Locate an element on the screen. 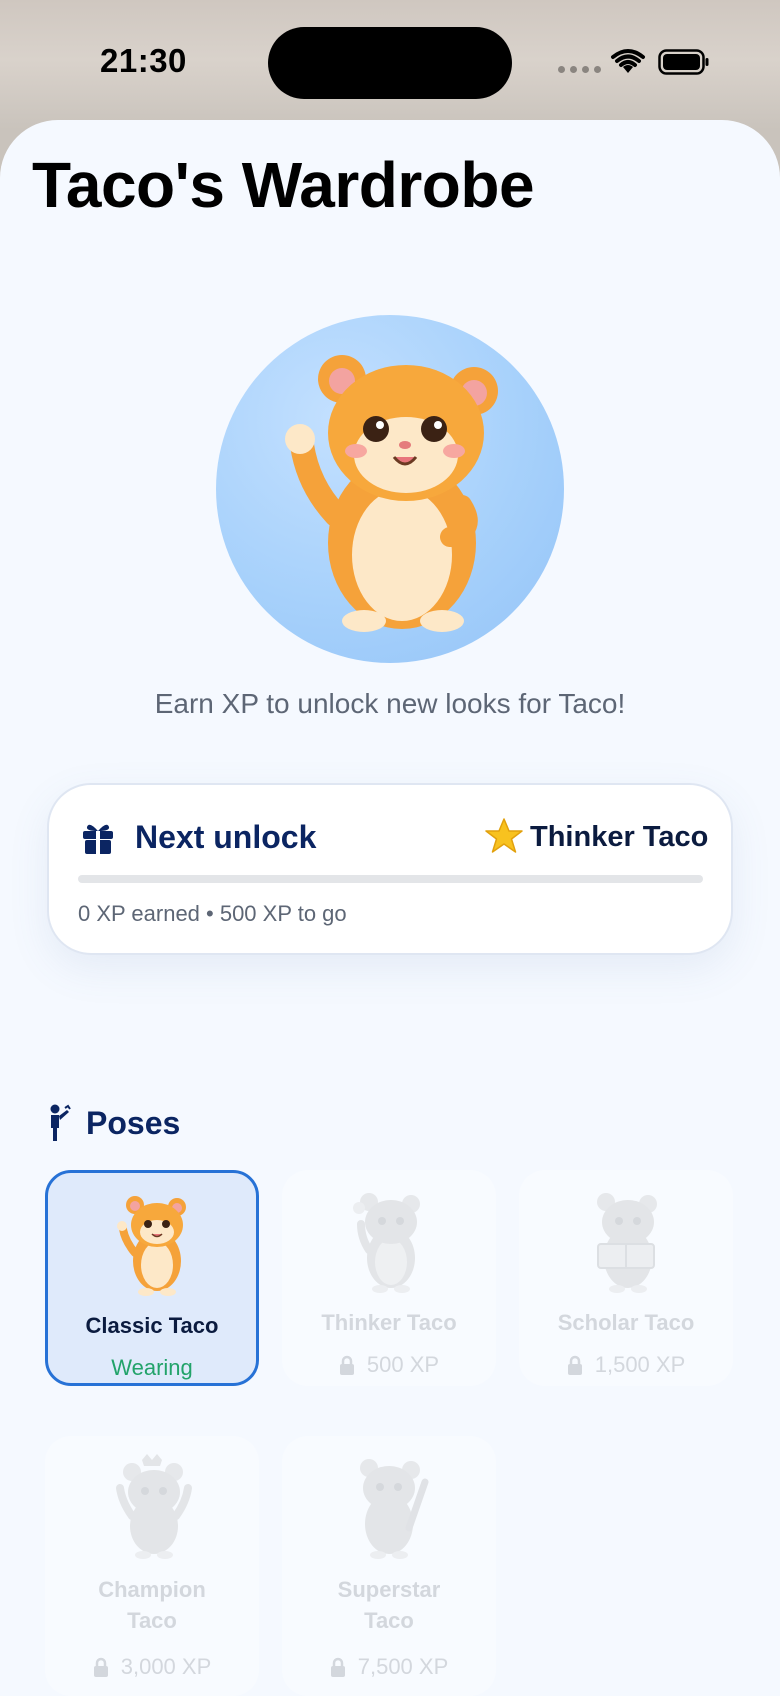 This screenshot has width=780, height=1696. poses-section-title: Poses is located at coordinates (133, 1122).